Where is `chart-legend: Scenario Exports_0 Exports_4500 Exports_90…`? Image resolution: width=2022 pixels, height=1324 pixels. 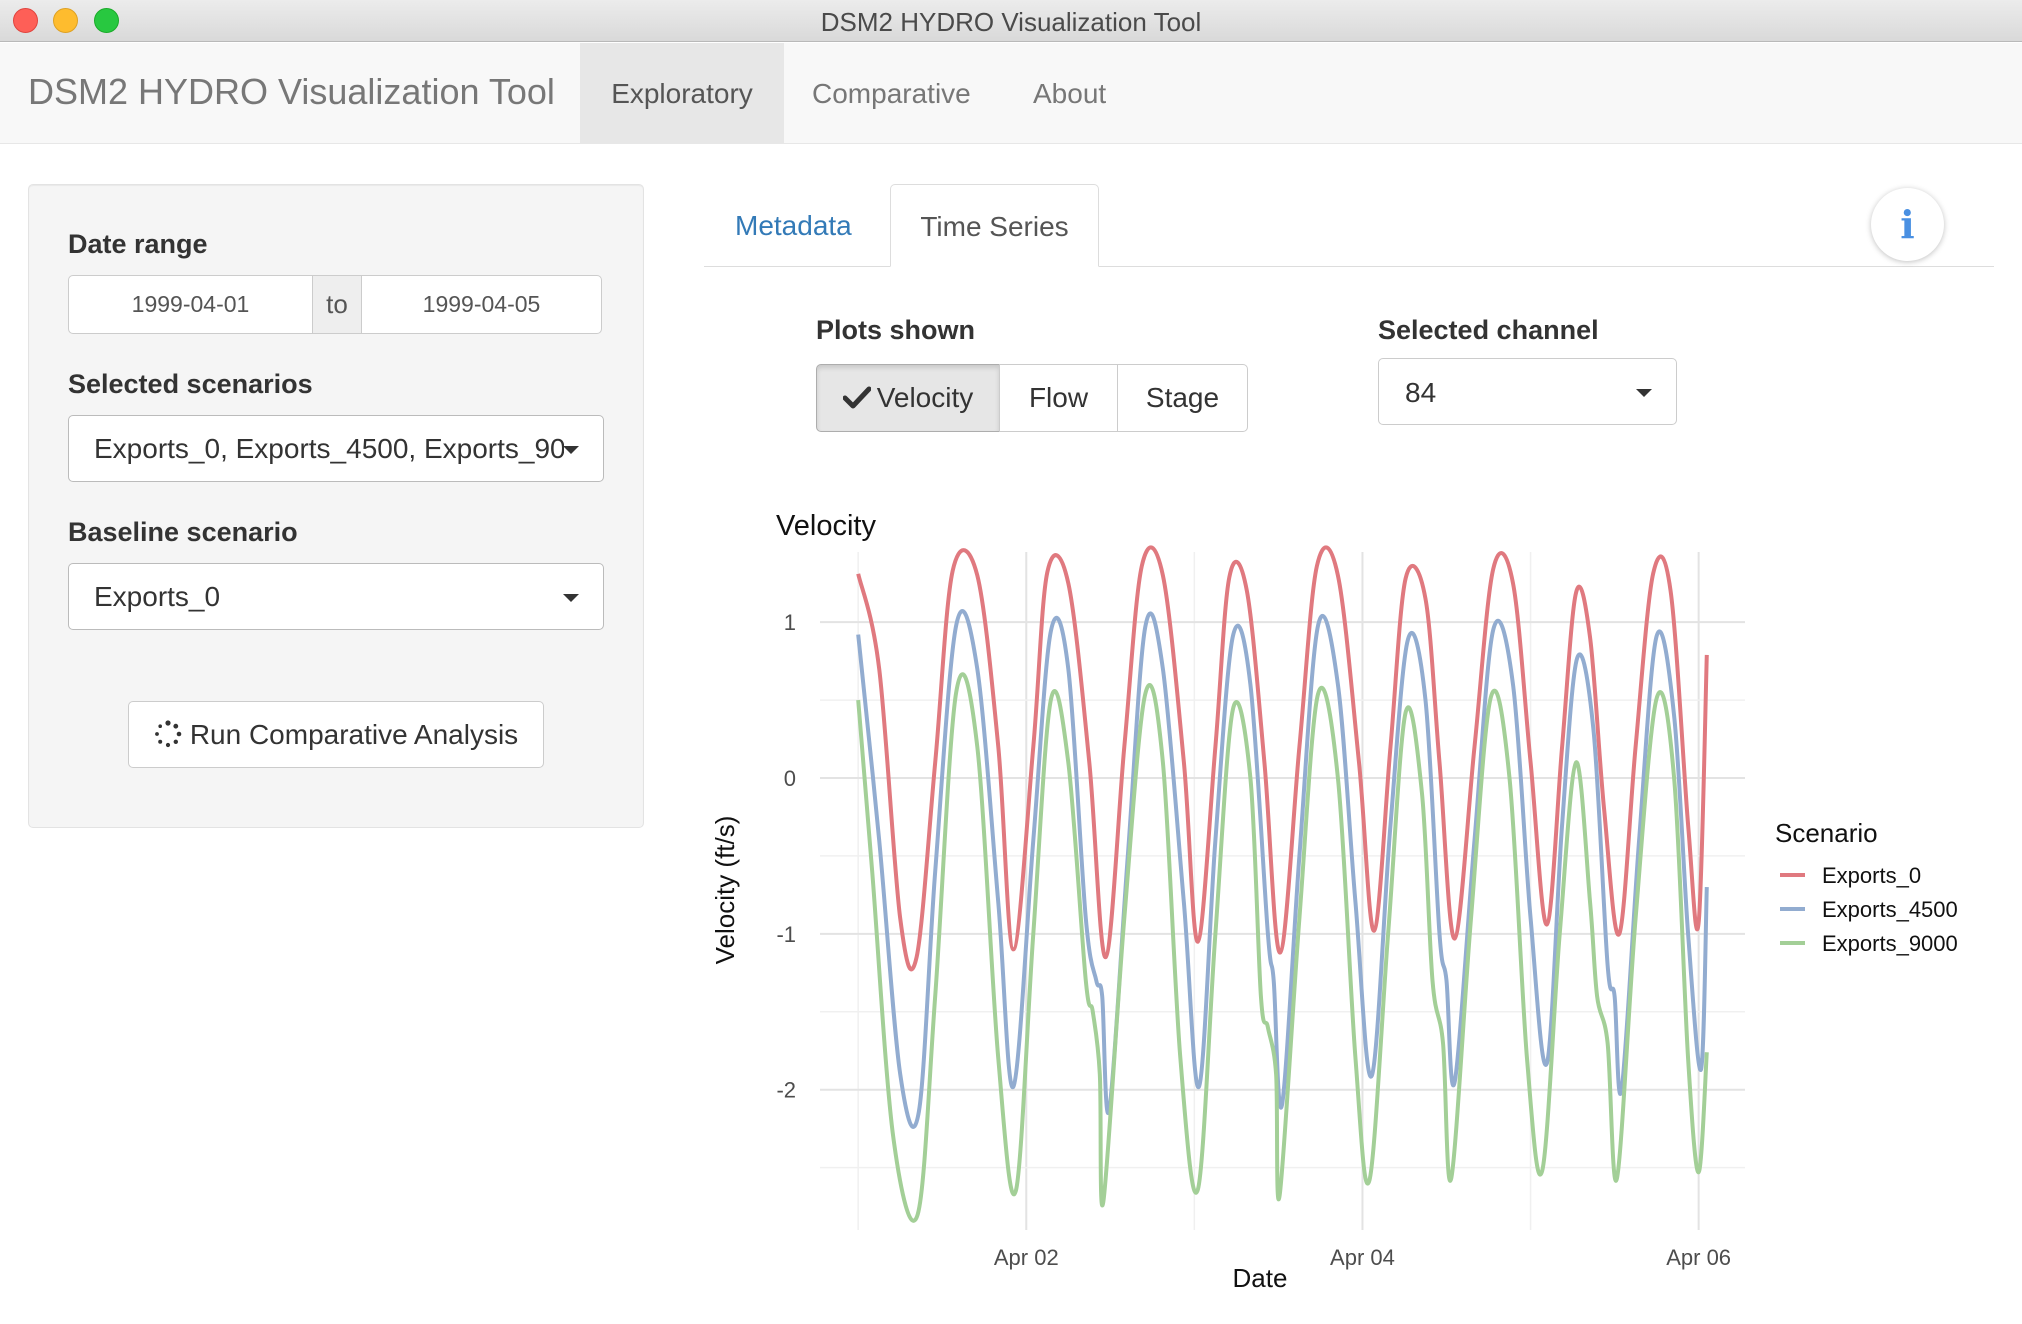
chart-legend: Scenario Exports_0 Exports_4500 Exports_90… is located at coordinates (1866, 887).